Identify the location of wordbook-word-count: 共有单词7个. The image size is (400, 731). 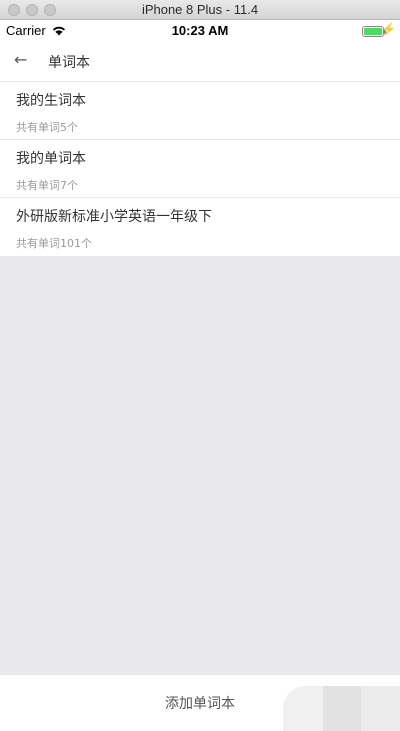
(47, 185).